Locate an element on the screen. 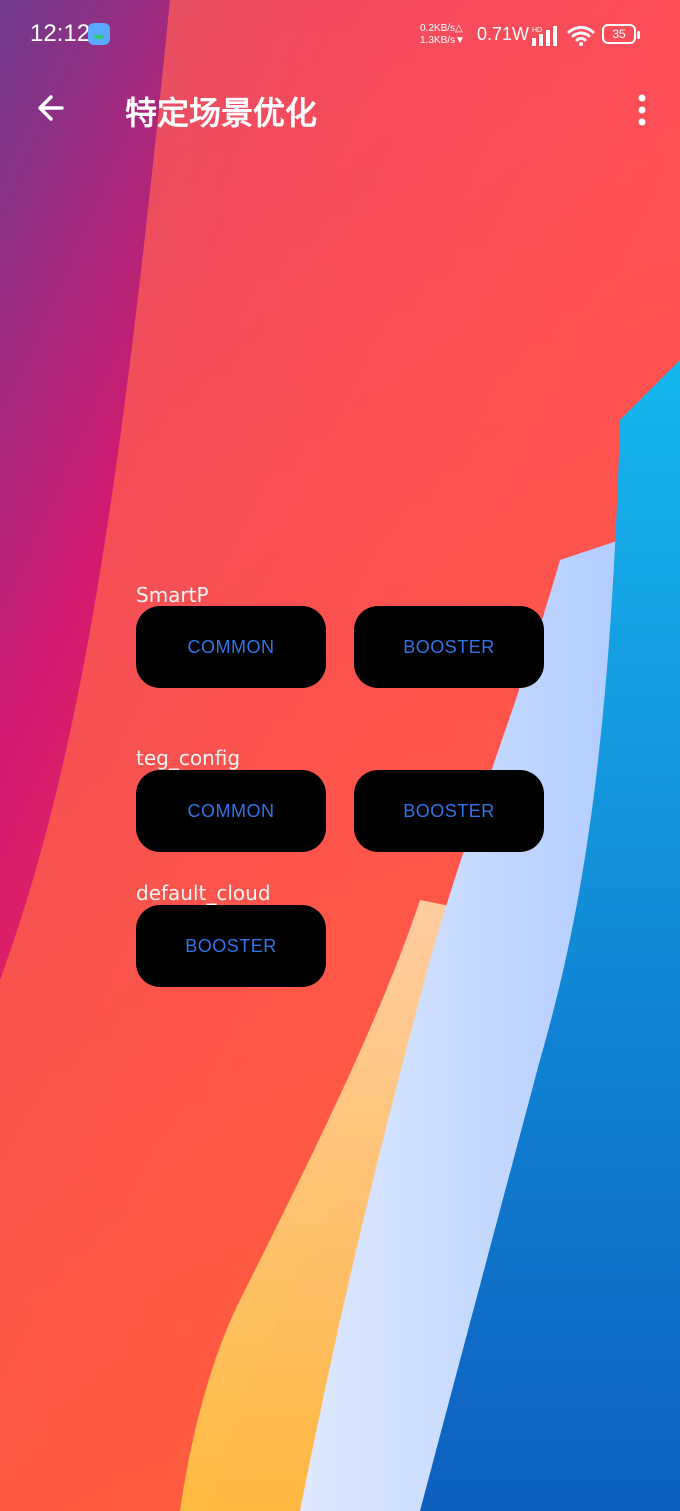 The width and height of the screenshot is (680, 1511). battery-level: 35 is located at coordinates (619, 34).